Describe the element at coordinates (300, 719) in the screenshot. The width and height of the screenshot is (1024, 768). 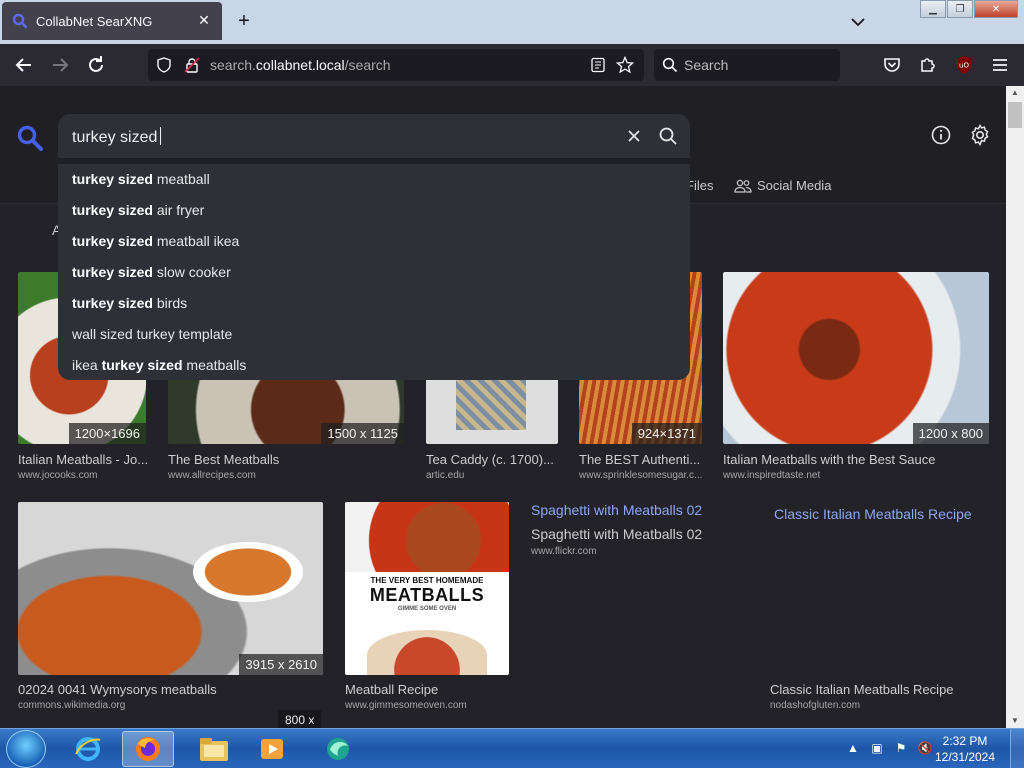
I see `next-row-image-dimensions: 800 x` at that location.